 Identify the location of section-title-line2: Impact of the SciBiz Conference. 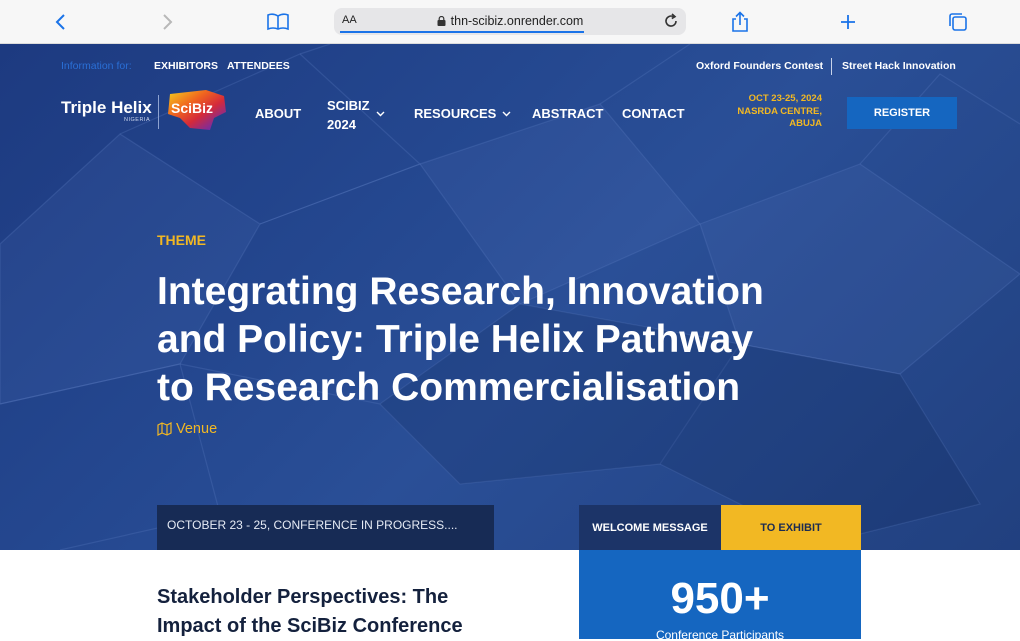
(310, 626).